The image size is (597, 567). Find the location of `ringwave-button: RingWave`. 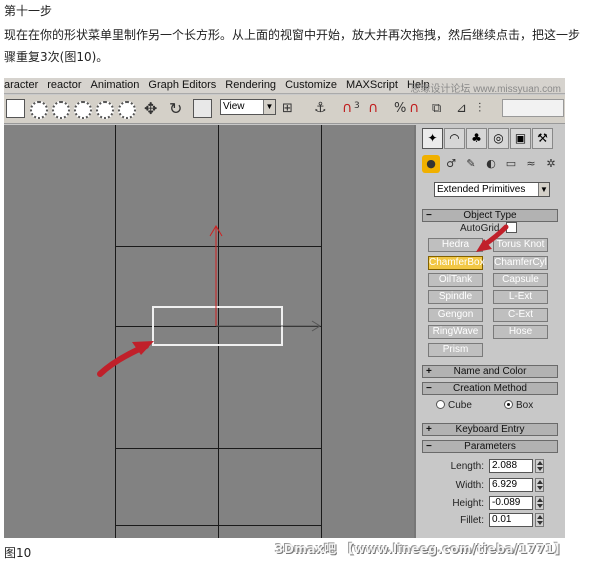

ringwave-button: RingWave is located at coordinates (455, 332).